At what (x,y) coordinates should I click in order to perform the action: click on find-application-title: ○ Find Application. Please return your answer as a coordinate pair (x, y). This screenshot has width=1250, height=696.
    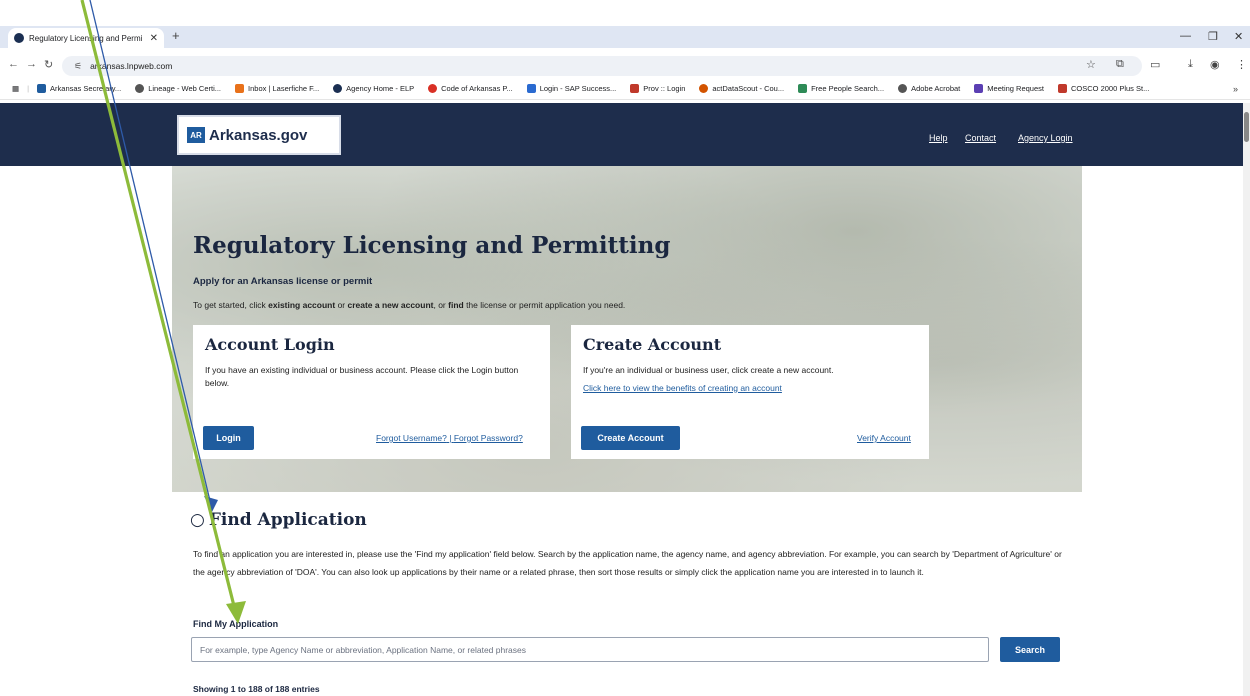
    Looking at the image, I should click on (278, 520).